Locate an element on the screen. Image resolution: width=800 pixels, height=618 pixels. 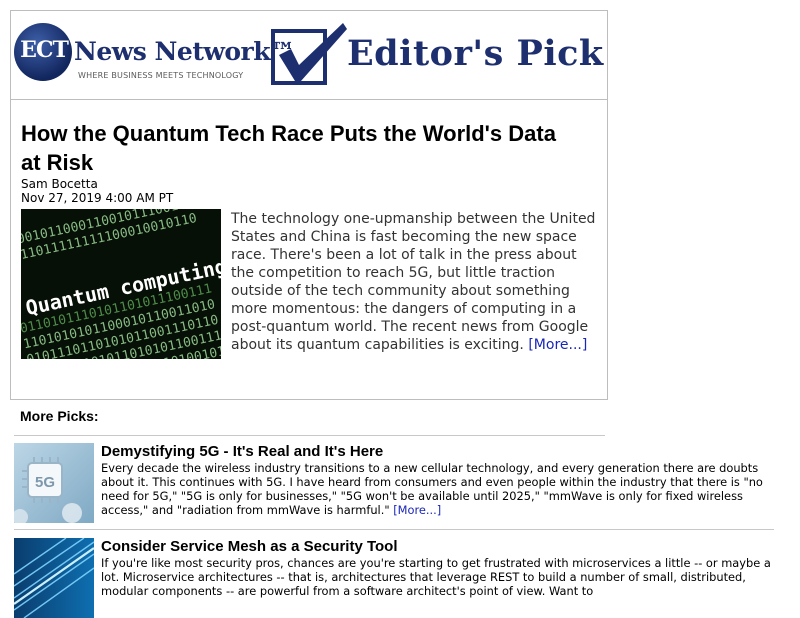
editors-pick-badge: Editor's Pick is located at coordinates (475, 53).